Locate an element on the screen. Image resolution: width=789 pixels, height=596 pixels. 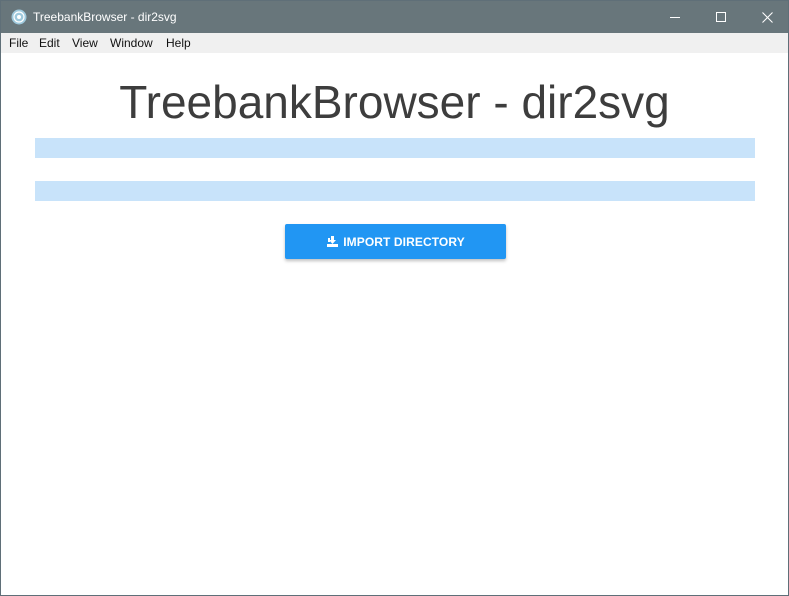
maximize-icon is located at coordinates (721, 17).